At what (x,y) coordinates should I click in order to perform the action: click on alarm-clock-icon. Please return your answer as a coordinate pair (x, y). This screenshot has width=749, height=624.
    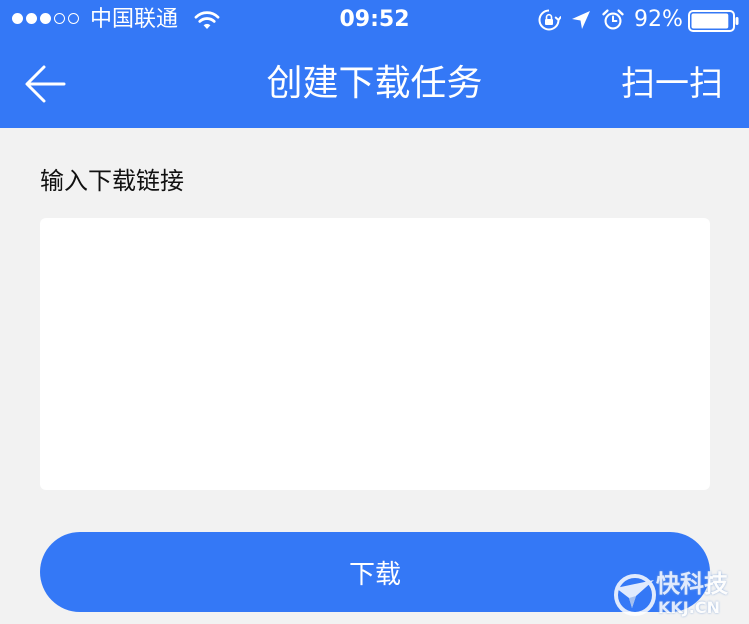
    Looking at the image, I should click on (613, 19).